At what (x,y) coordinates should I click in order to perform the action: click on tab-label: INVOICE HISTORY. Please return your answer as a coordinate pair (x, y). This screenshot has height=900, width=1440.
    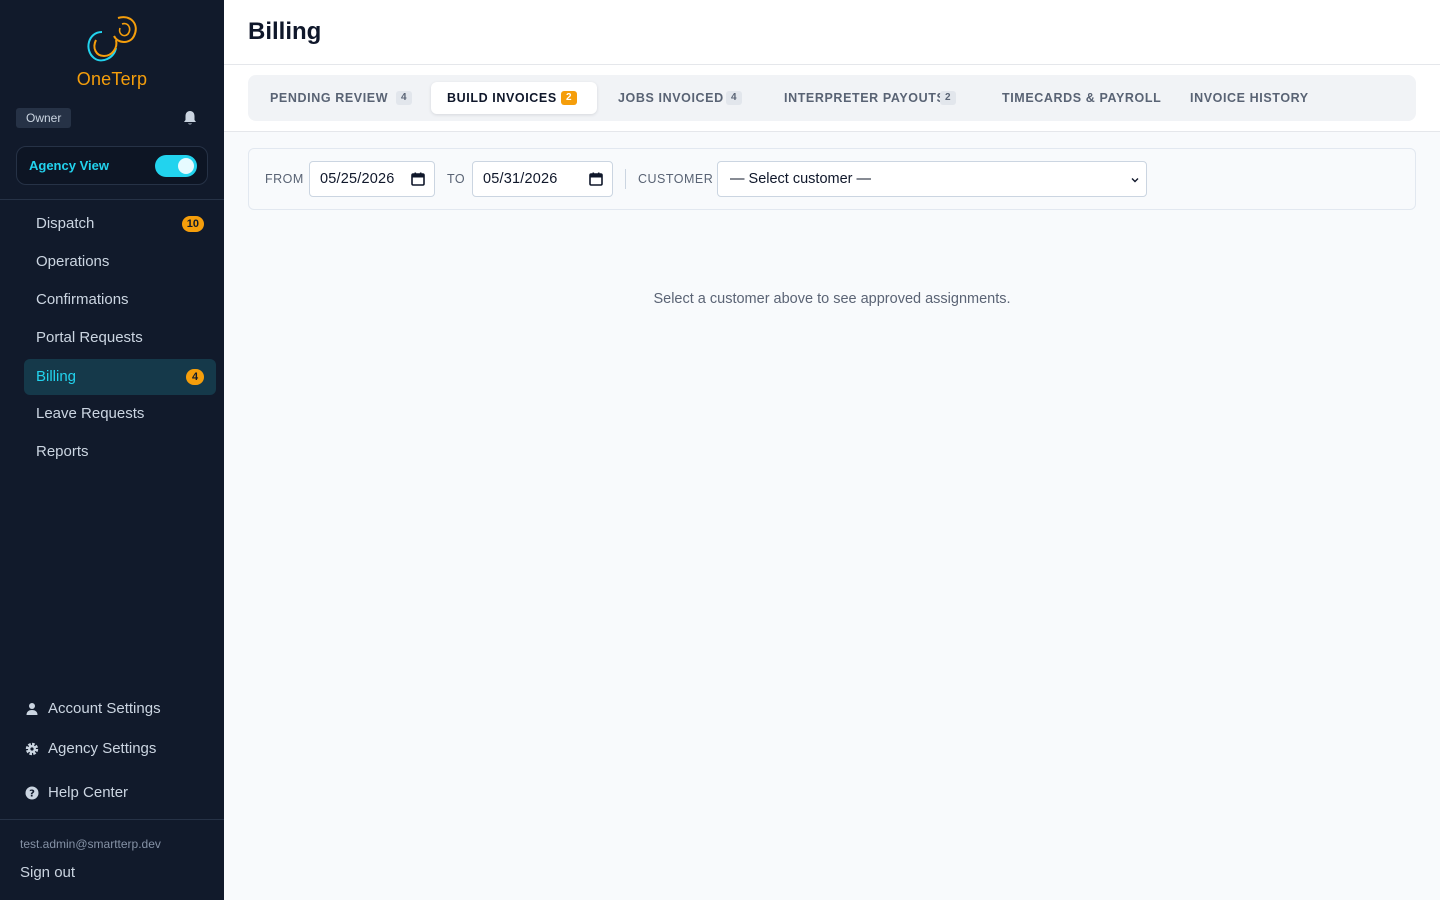
    Looking at the image, I should click on (1249, 98).